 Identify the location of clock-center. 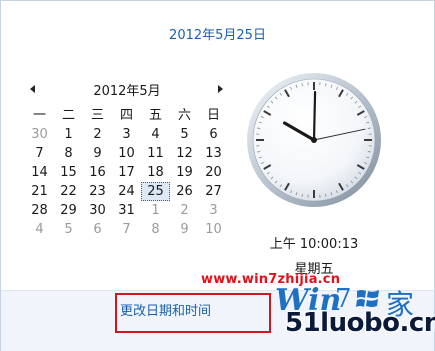
(314, 140).